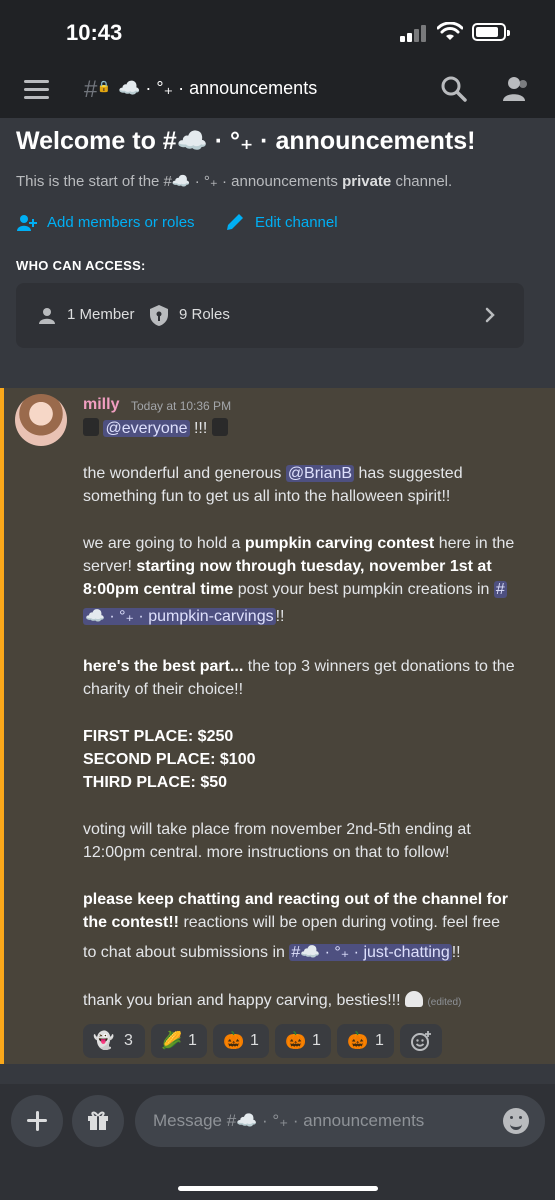 Image resolution: width=555 pixels, height=1200 pixels. Describe the element at coordinates (101, 405) in the screenshot. I see `message-author: milly` at that location.